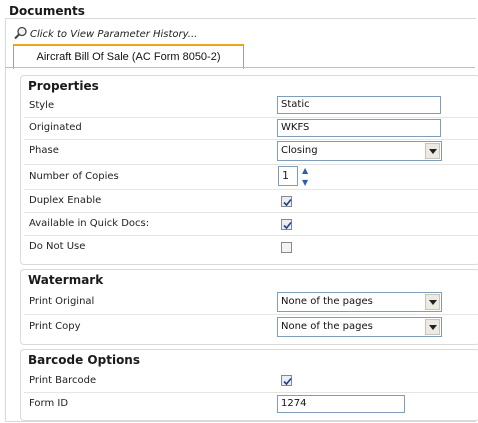 This screenshot has height=423, width=478. What do you see at coordinates (62, 301) in the screenshot?
I see `print-original-label: Print Original` at bounding box center [62, 301].